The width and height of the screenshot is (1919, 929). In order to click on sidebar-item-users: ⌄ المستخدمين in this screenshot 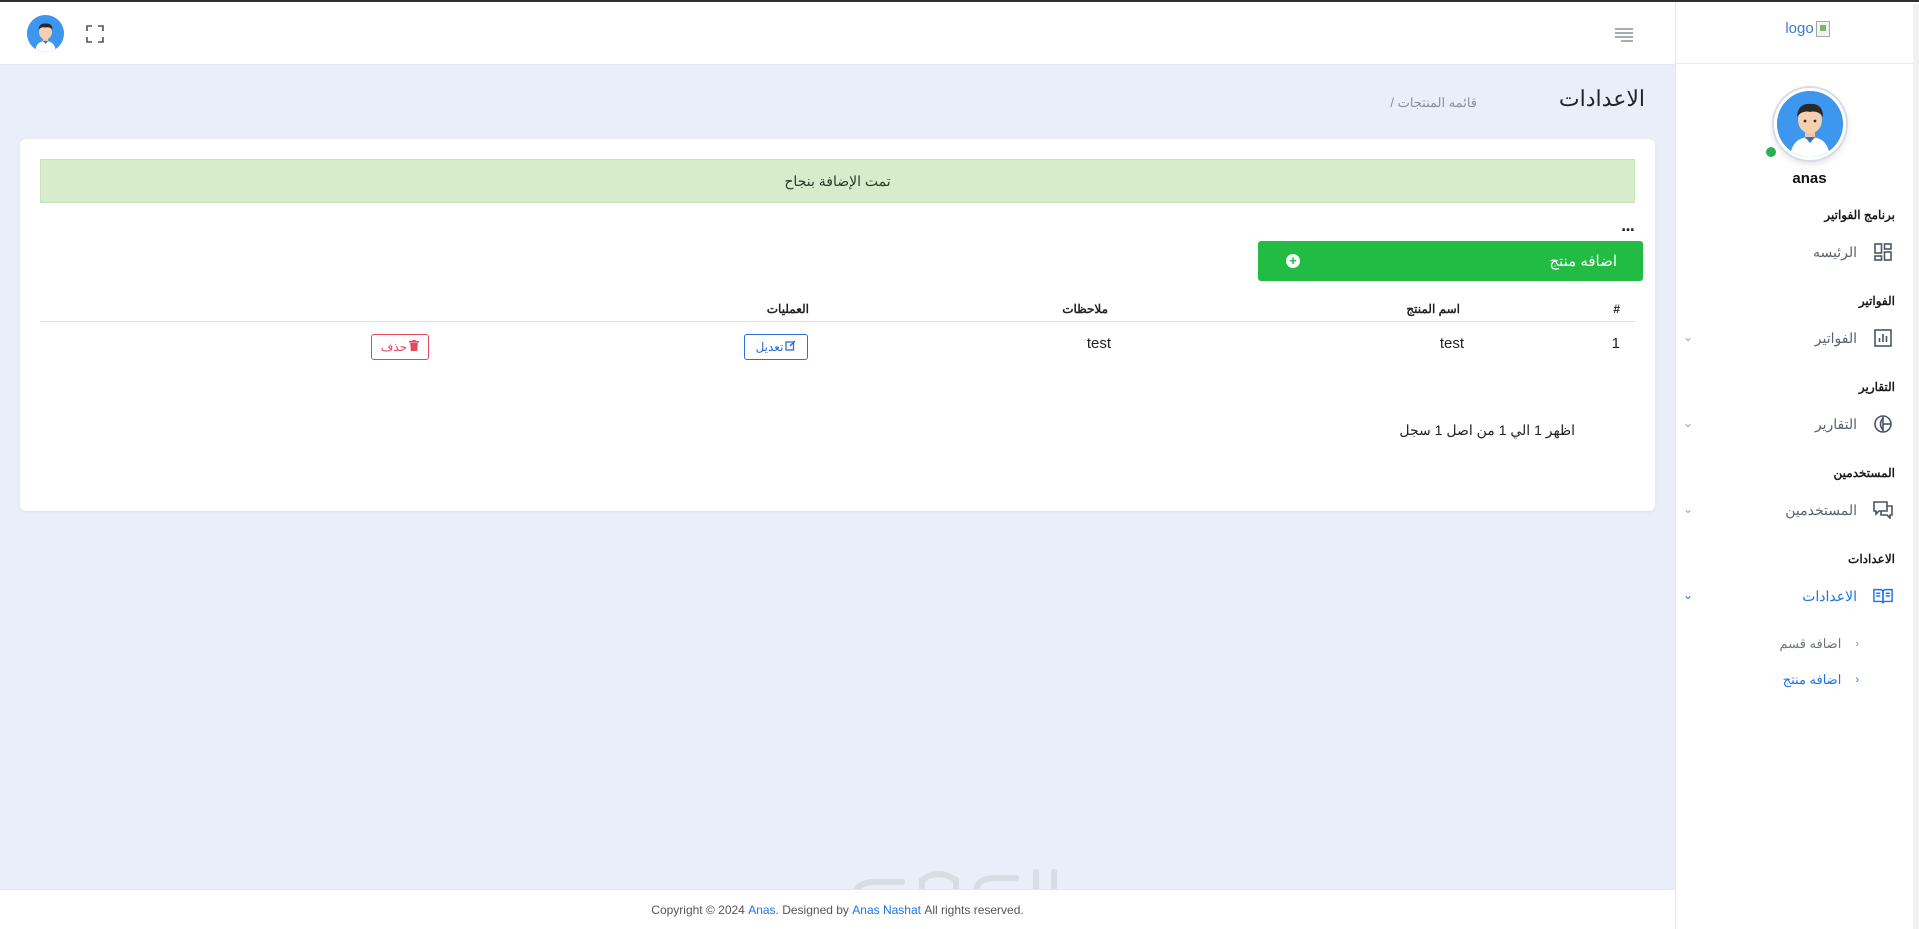, I will do `click(1788, 510)`.